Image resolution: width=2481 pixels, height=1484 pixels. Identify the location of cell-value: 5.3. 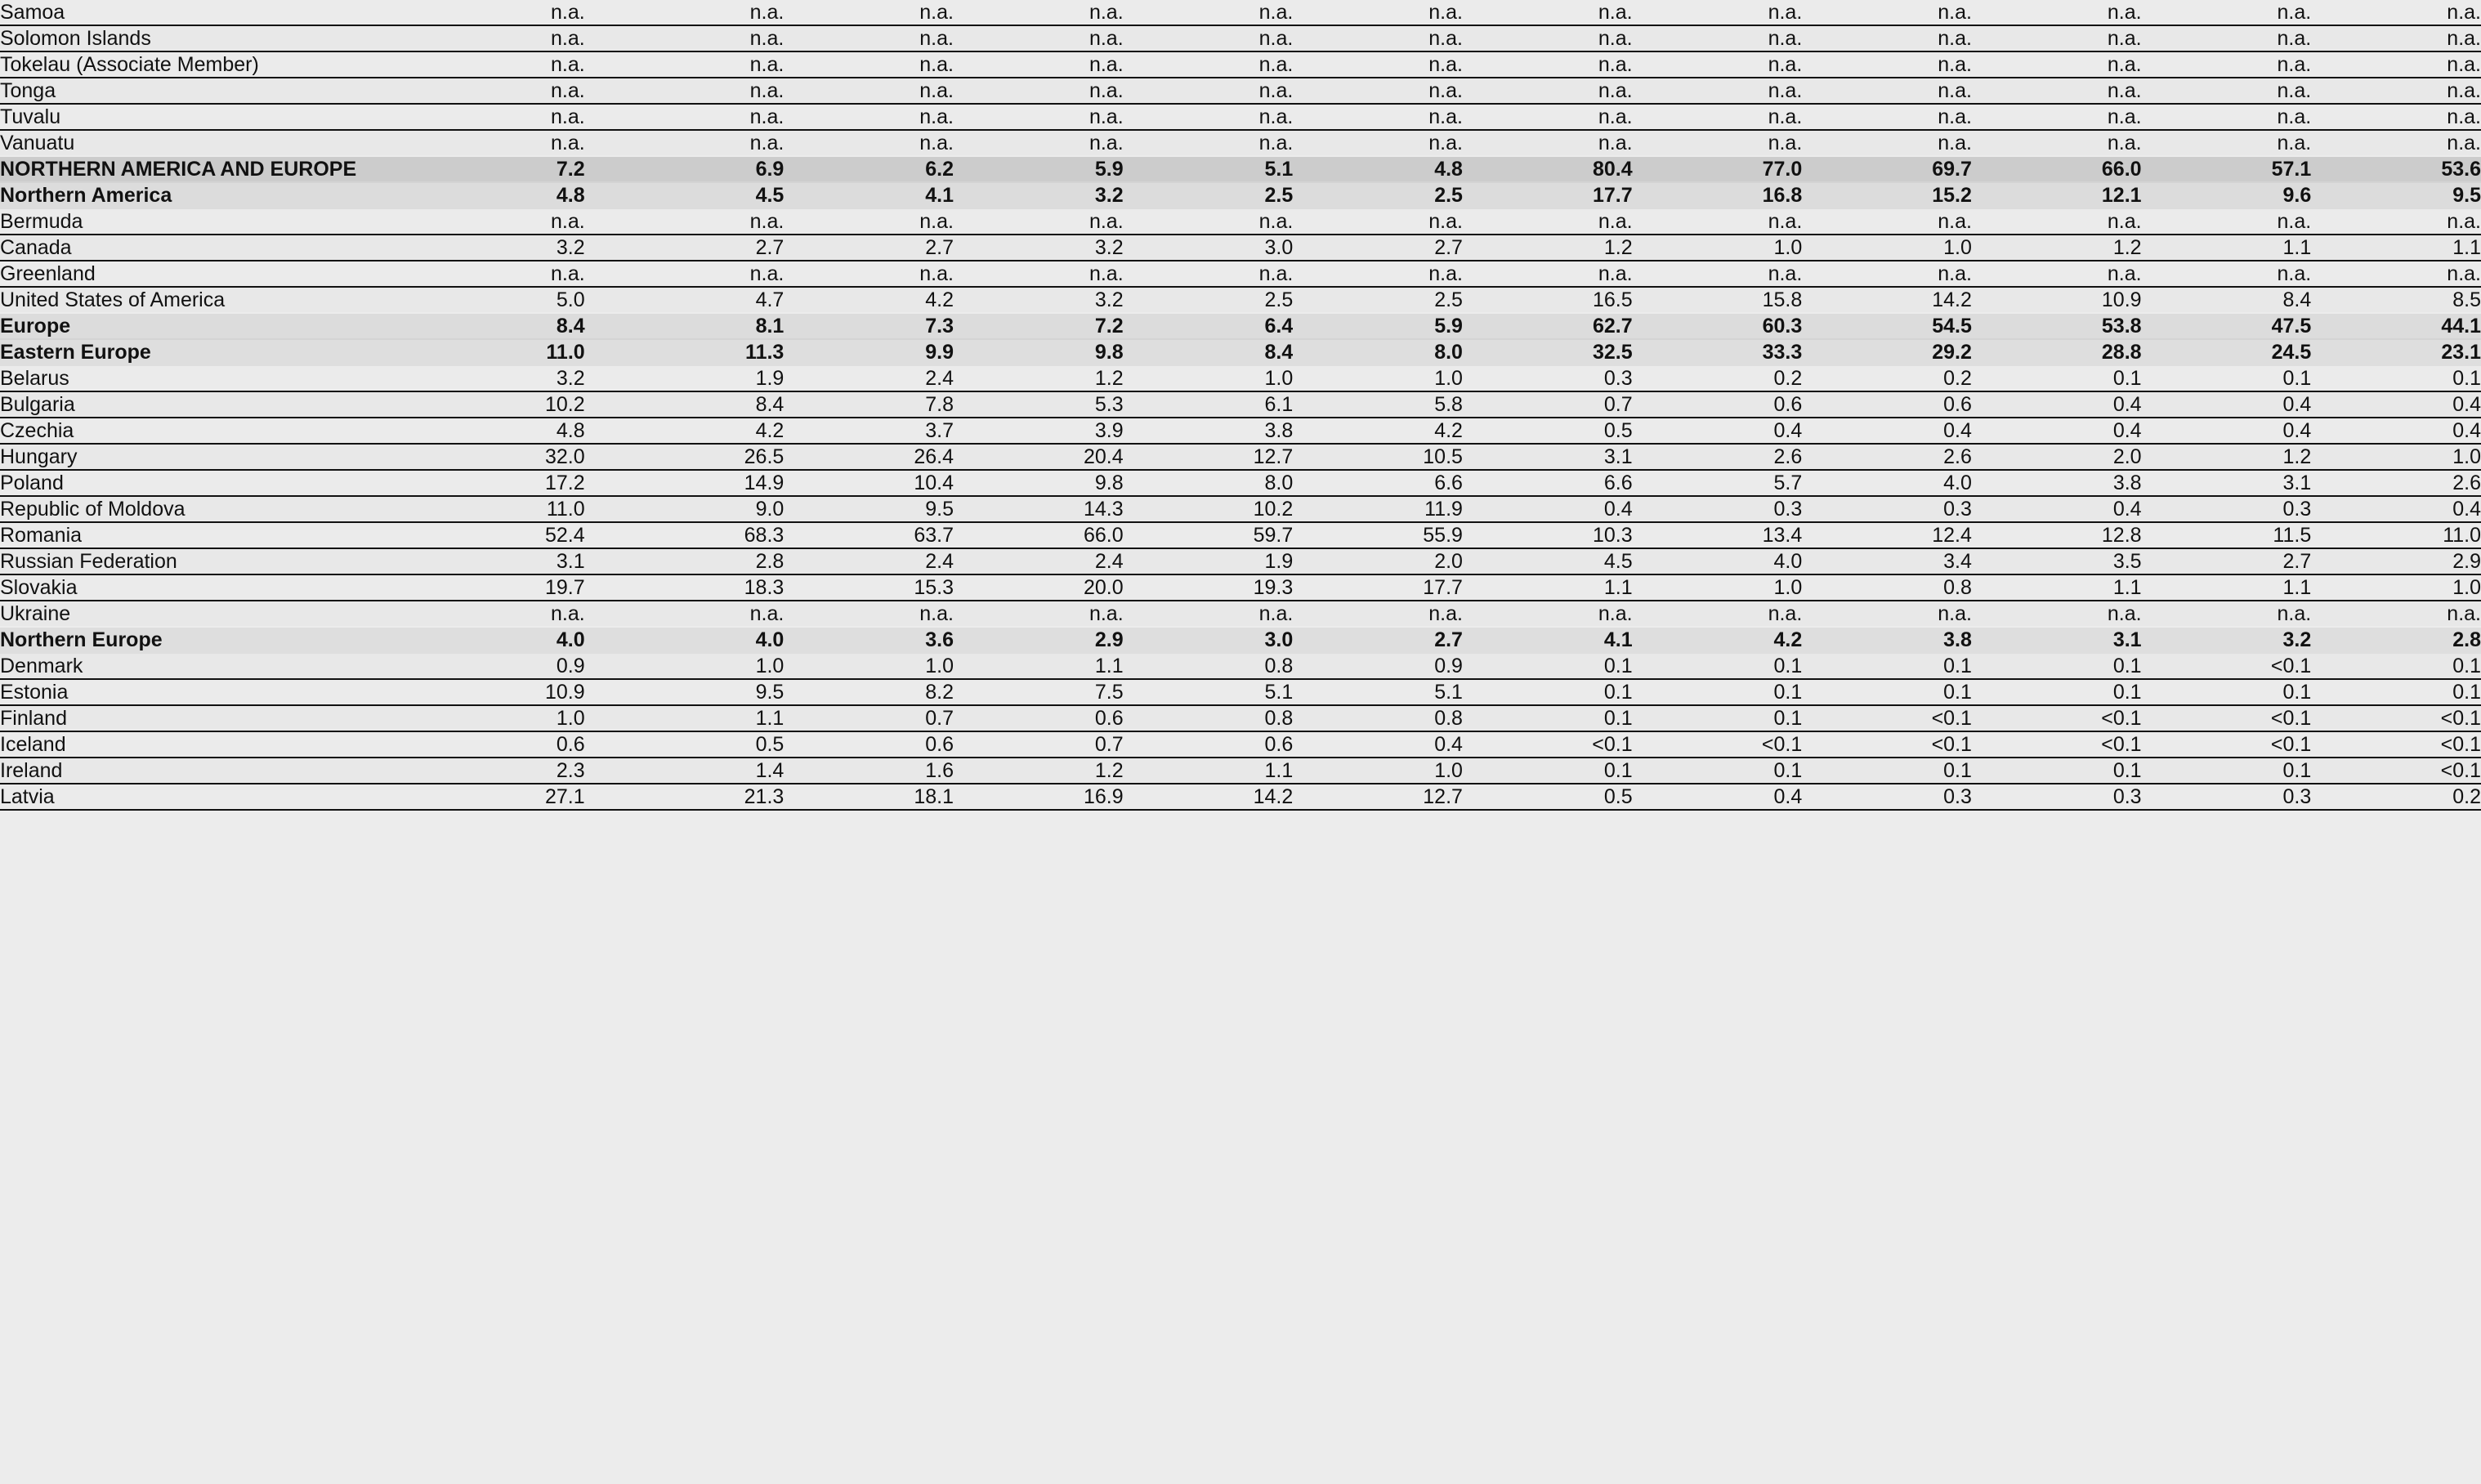
(1038, 404).